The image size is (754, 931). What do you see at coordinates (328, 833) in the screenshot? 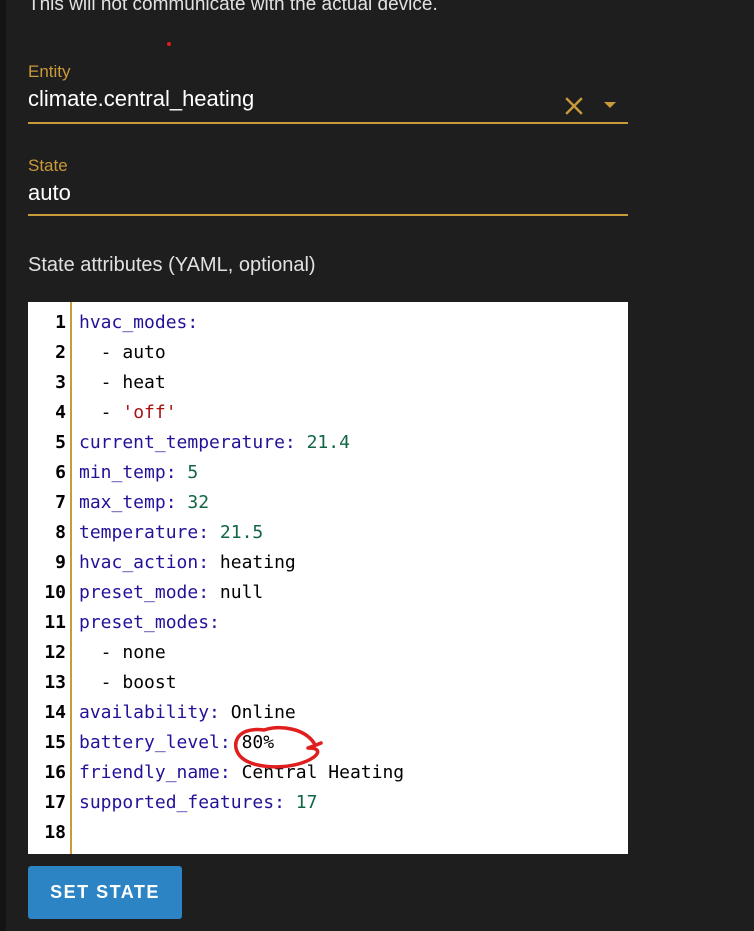
I see `code-line: 18` at bounding box center [328, 833].